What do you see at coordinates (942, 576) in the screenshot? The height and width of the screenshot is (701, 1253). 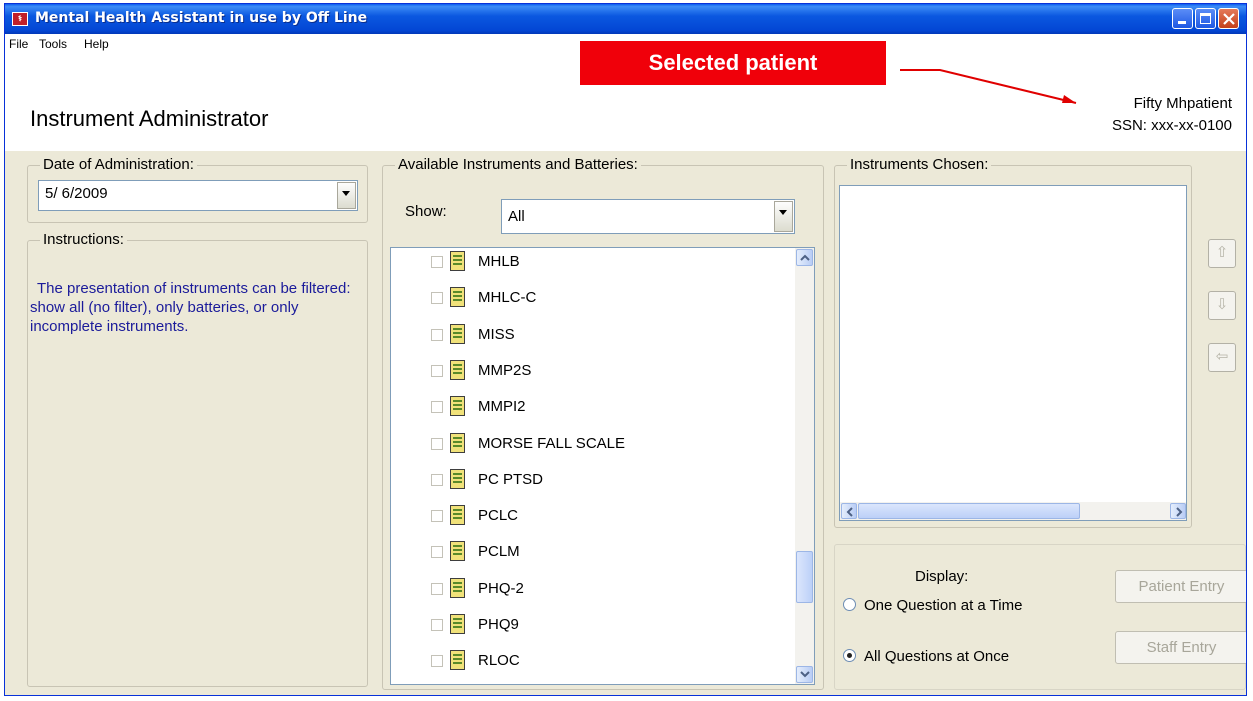 I see `display-label: Display:` at bounding box center [942, 576].